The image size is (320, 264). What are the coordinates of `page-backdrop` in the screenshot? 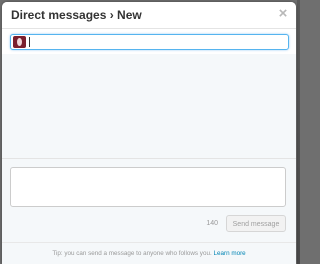 It's located at (298, 132).